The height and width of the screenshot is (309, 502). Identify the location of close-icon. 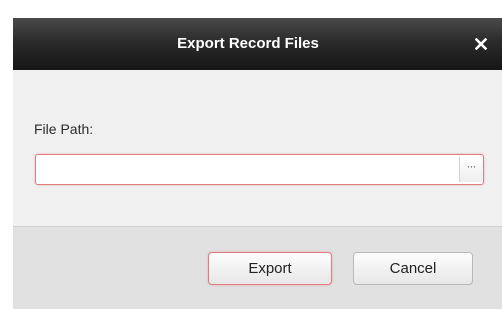
(481, 44).